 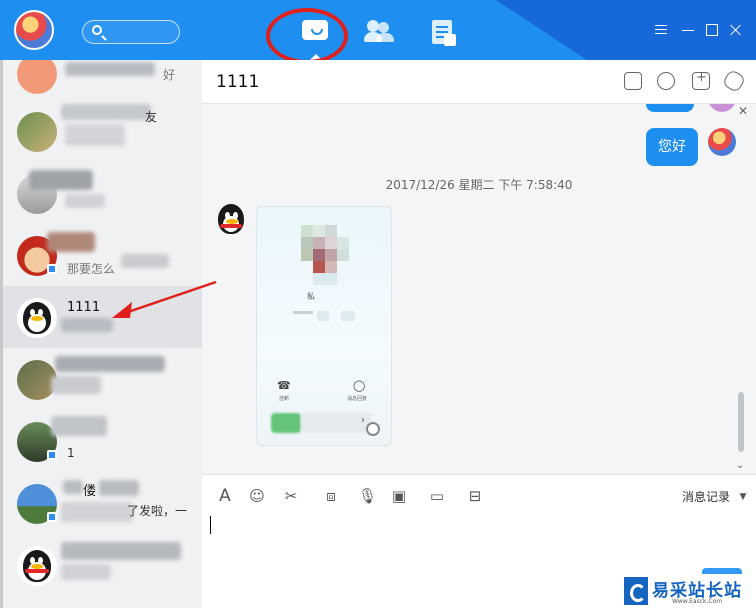 What do you see at coordinates (97, 30) in the screenshot?
I see `search-icon` at bounding box center [97, 30].